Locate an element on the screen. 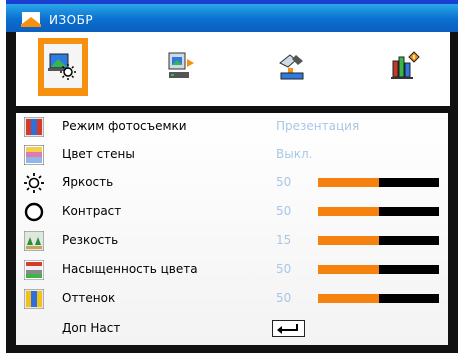 The width and height of the screenshot is (464, 353). brightness-icon is located at coordinates (34, 183).